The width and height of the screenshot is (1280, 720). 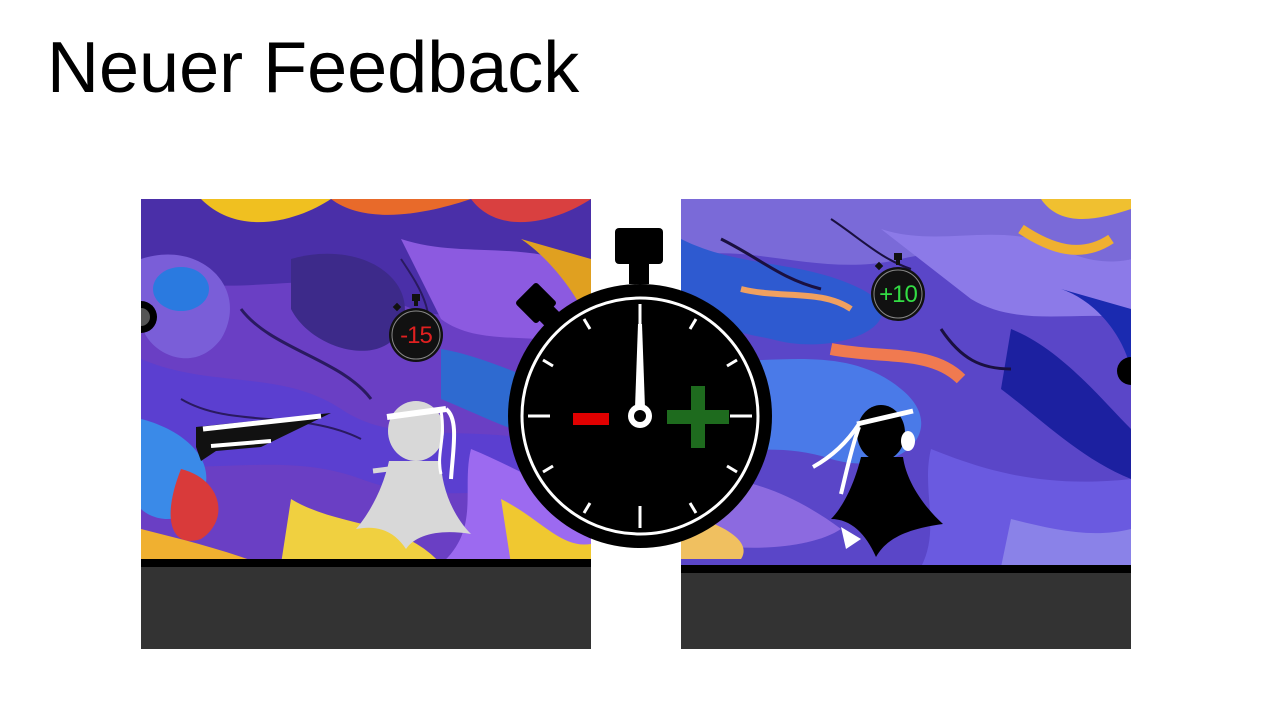 I want to click on right-time-bonus: +10, so click(x=898, y=294).